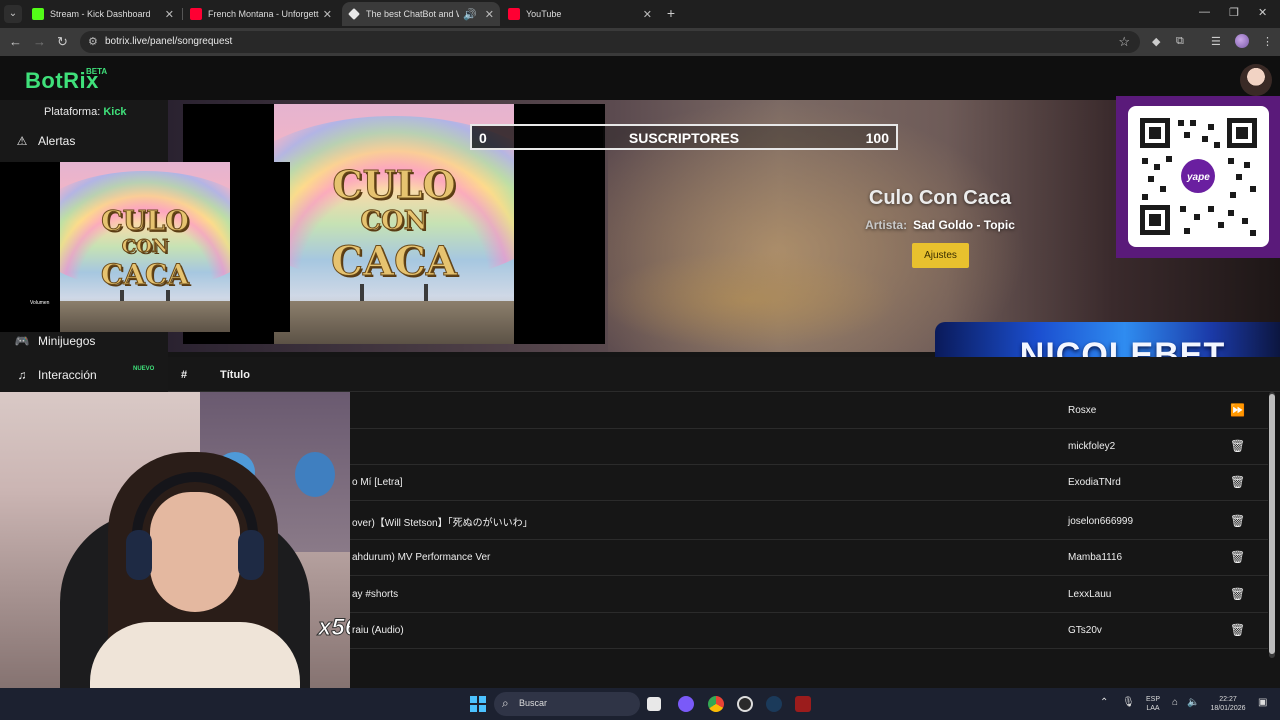 This screenshot has height=720, width=1280. What do you see at coordinates (67, 375) in the screenshot?
I see `sidebar-item-label: Interacción` at bounding box center [67, 375].